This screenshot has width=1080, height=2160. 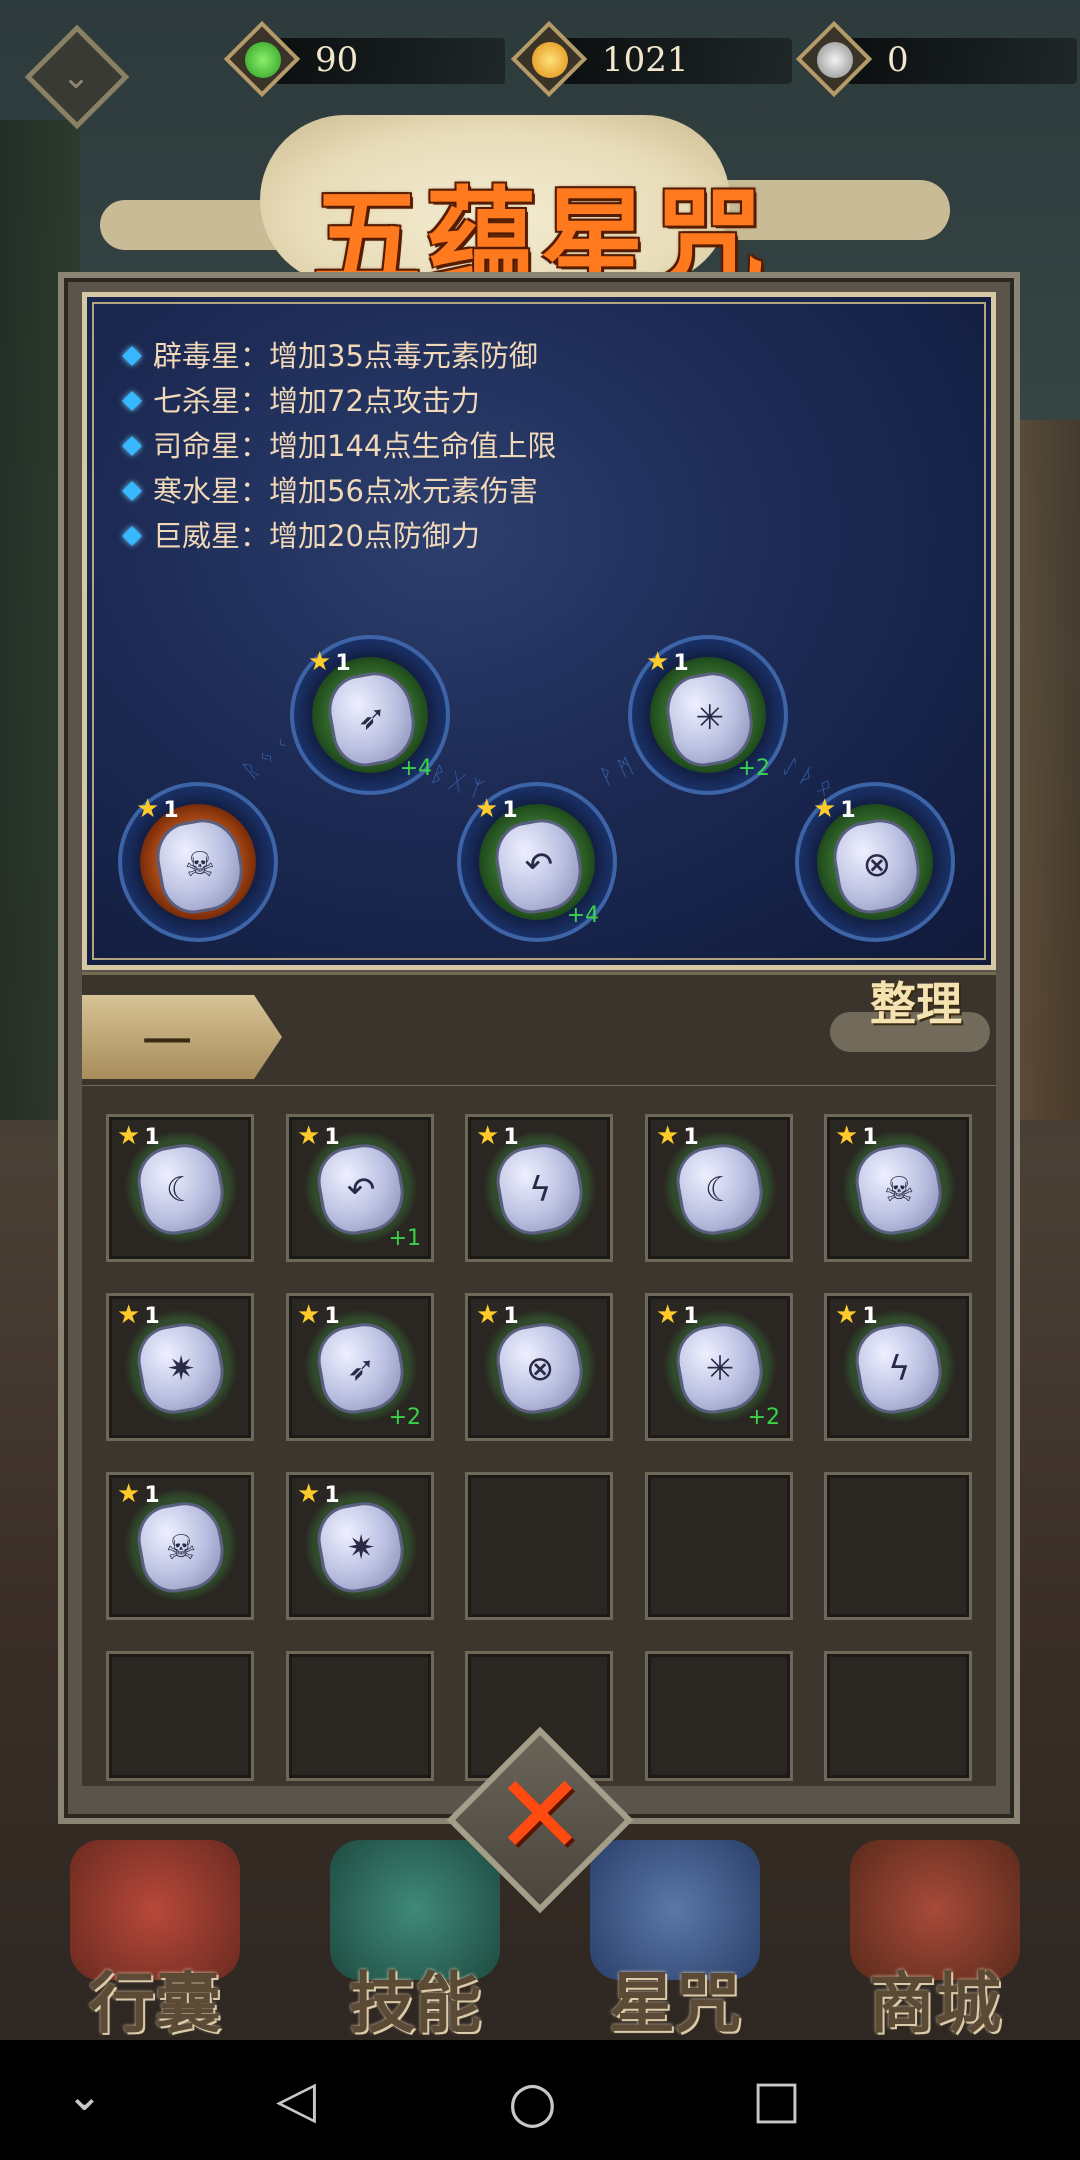 I want to click on menu-toggle-button: ⌄, so click(x=77, y=77).